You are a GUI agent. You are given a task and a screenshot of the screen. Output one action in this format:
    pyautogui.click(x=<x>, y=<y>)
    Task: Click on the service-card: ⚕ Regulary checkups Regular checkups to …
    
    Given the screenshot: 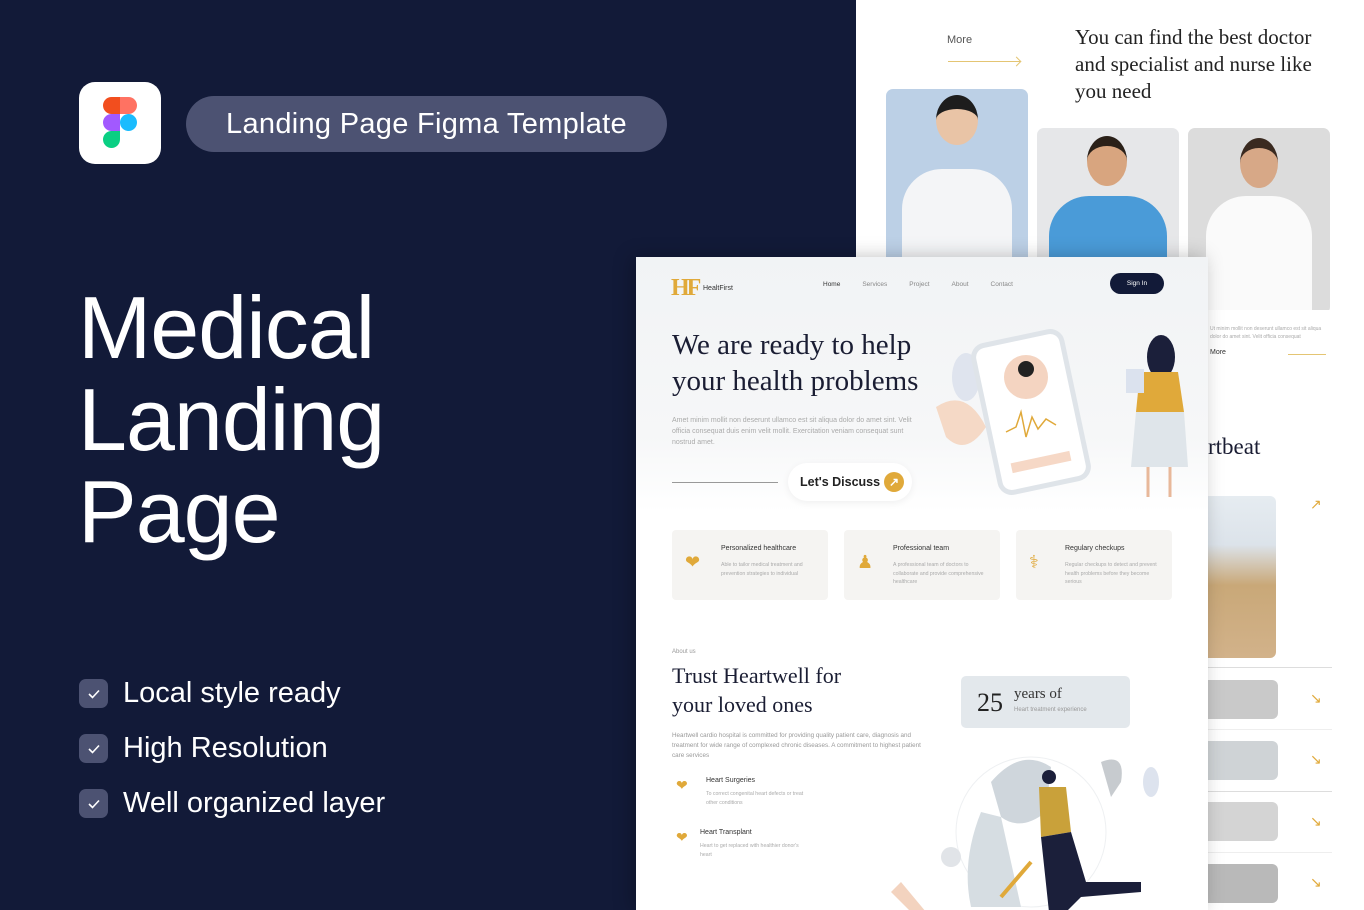 What is the action you would take?
    pyautogui.click(x=1094, y=565)
    